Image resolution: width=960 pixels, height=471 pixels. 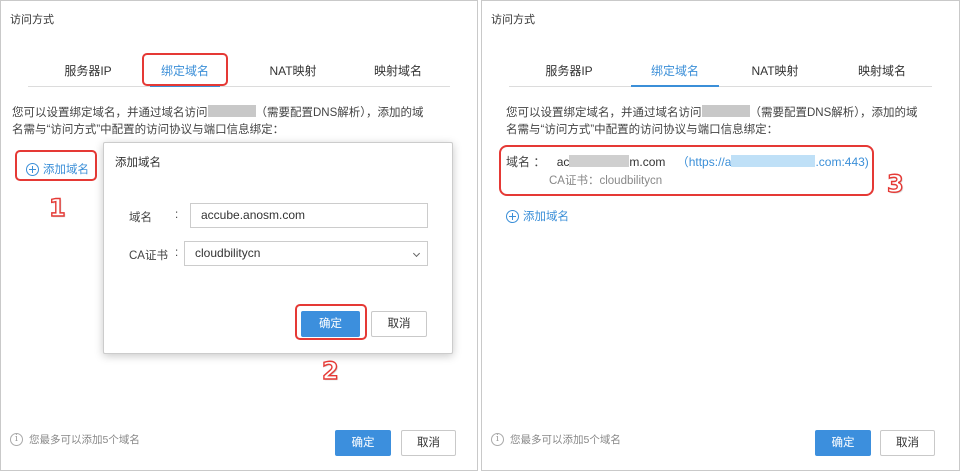 I want to click on add-domain-button: 添加域名, so click(x=537, y=216).